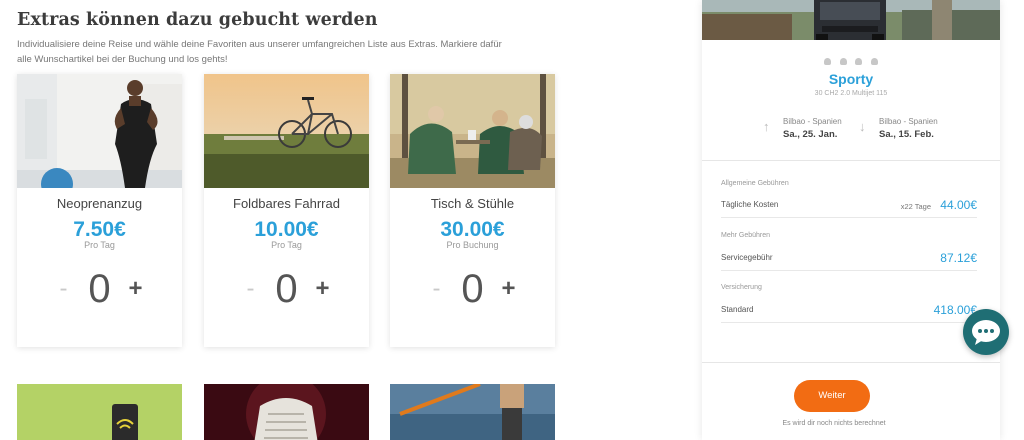 The image size is (1024, 440). Describe the element at coordinates (851, 93) in the screenshot. I see `vehicle-model: 30 CH2 2.0 Multijet 115` at that location.